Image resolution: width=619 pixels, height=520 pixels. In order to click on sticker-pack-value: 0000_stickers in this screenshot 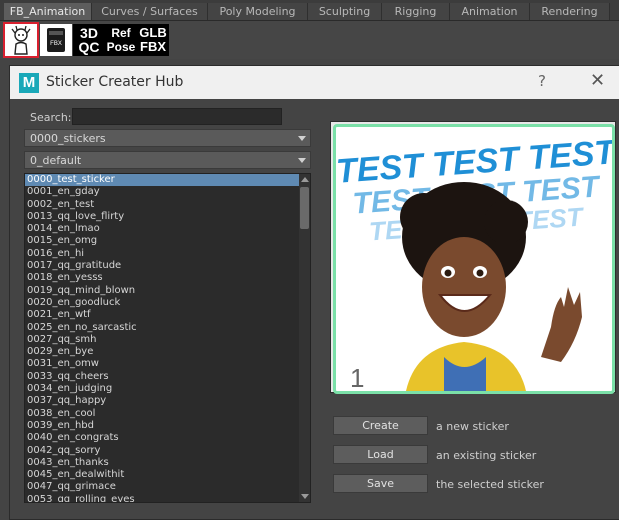, I will do `click(68, 138)`.